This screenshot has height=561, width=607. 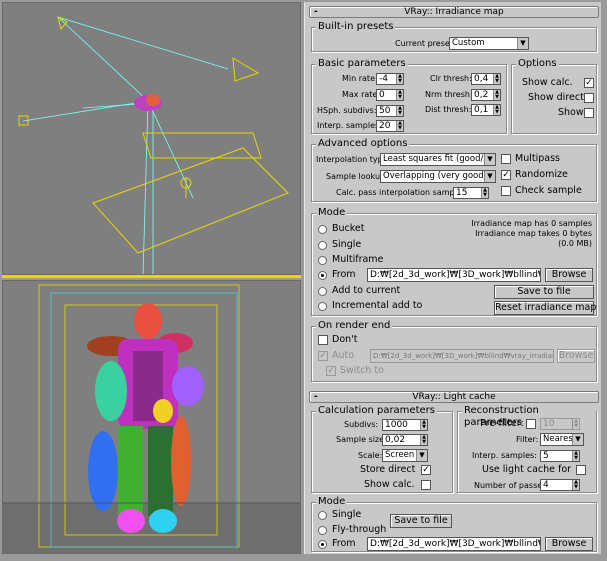 I want to click on scale-value: Screen, so click(x=400, y=455).